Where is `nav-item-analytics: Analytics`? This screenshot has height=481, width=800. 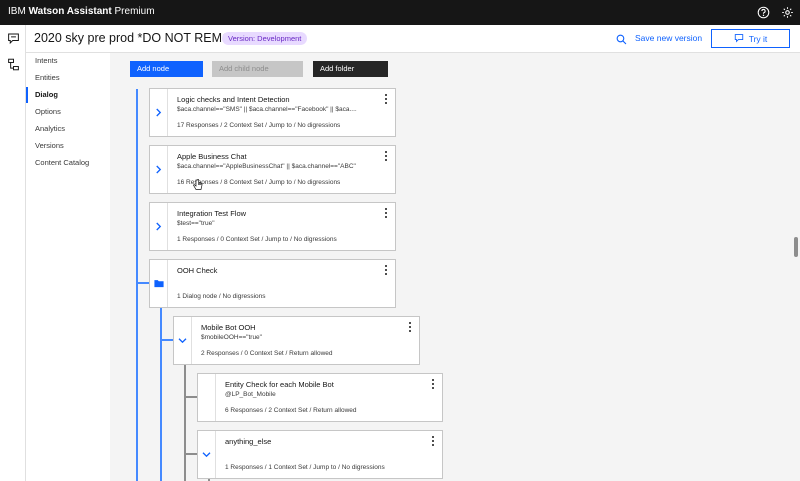 nav-item-analytics: Analytics is located at coordinates (68, 129).